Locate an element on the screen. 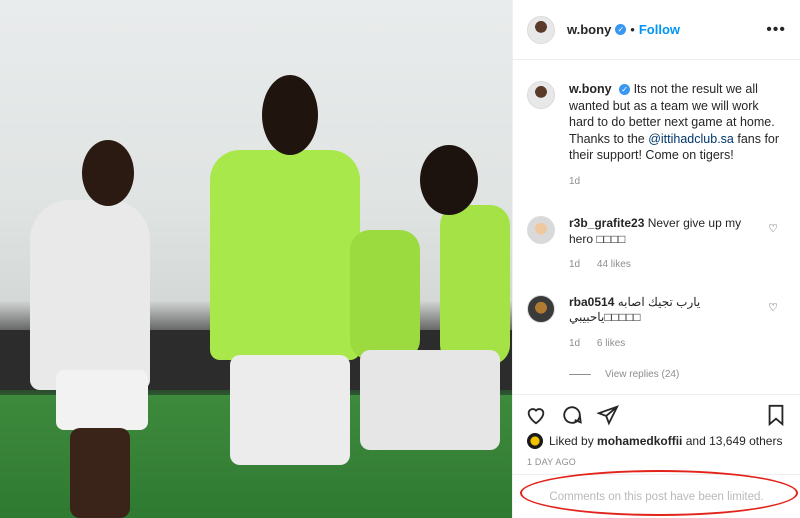 Image resolution: width=800 pixels, height=518 pixels. comment-username: rba0514 is located at coordinates (591, 302).